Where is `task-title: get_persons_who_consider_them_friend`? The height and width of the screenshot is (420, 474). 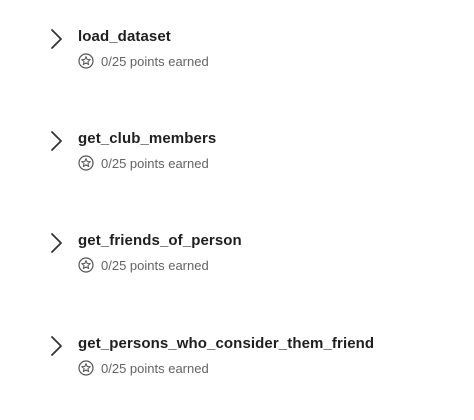 task-title: get_persons_who_consider_them_friend is located at coordinates (226, 343).